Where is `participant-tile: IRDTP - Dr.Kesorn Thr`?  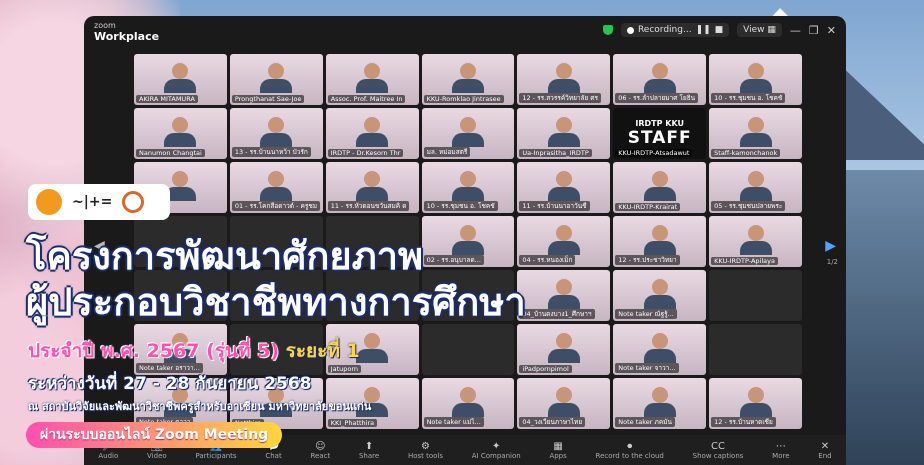
participant-tile: IRDTP - Dr.Kesorn Thr is located at coordinates (372, 133).